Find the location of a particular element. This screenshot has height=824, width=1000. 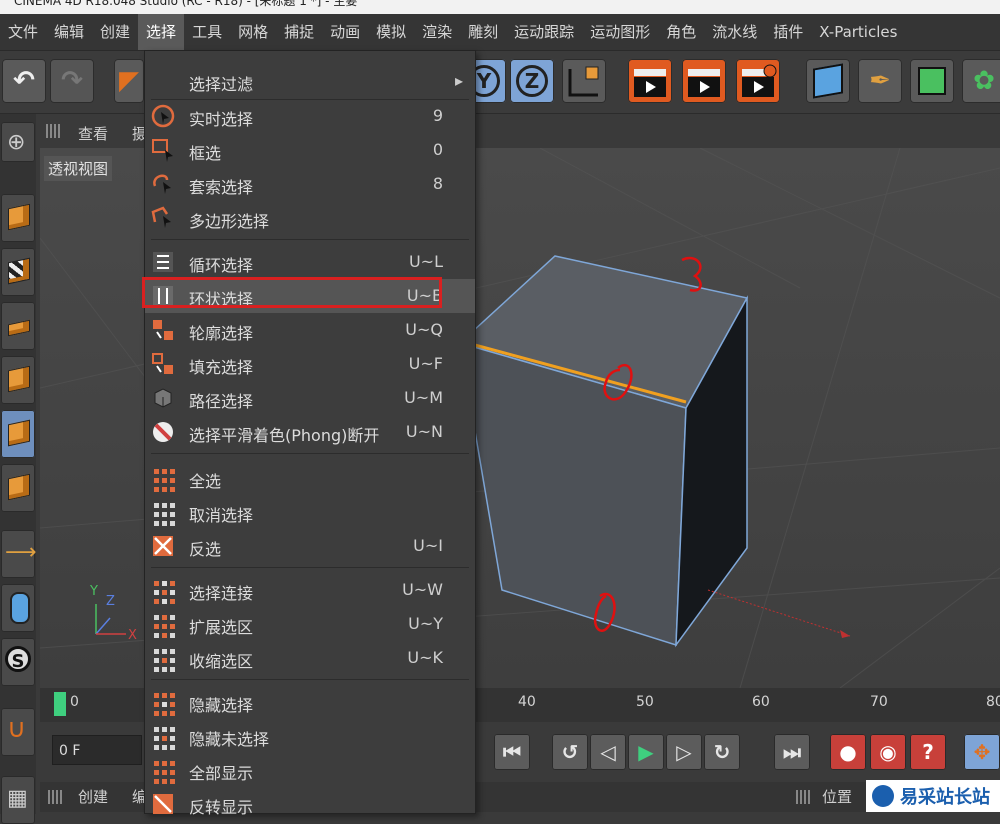

question-icon: ? is located at coordinates (928, 752).